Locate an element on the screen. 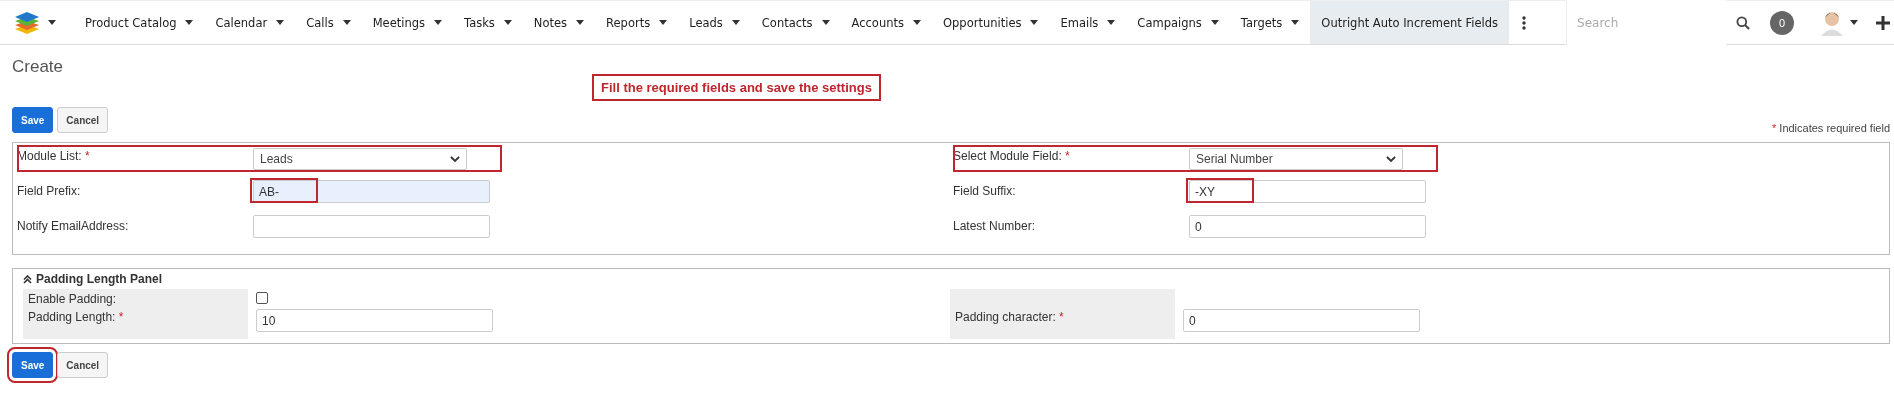 The image size is (1894, 401). required-field-note: * Indicates required field is located at coordinates (1831, 128).